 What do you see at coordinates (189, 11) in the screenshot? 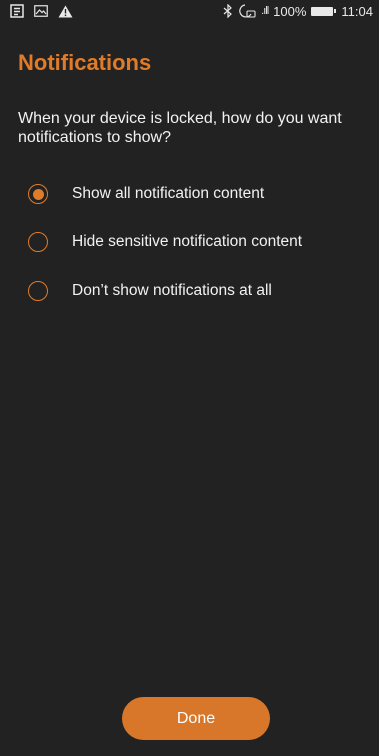
I see `status-bar: .ıll 100% 11:04` at bounding box center [189, 11].